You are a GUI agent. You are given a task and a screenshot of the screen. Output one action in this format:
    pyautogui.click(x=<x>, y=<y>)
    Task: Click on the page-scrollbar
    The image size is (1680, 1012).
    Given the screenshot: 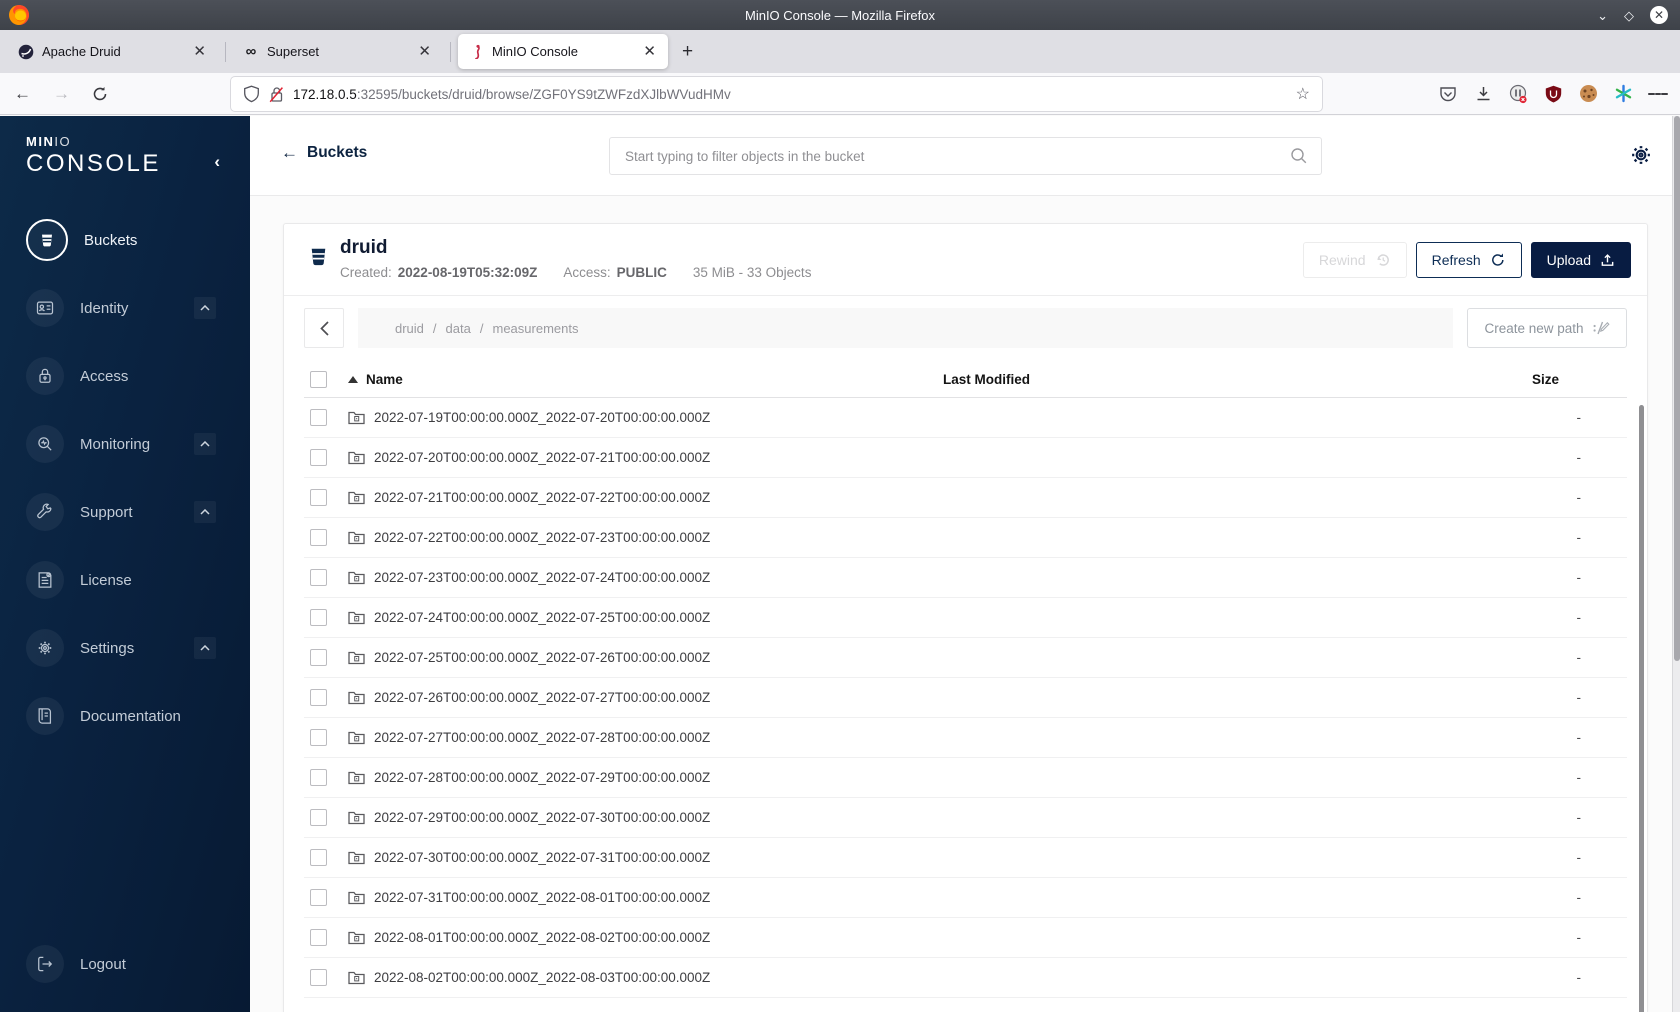 What is the action you would take?
    pyautogui.click(x=1676, y=564)
    